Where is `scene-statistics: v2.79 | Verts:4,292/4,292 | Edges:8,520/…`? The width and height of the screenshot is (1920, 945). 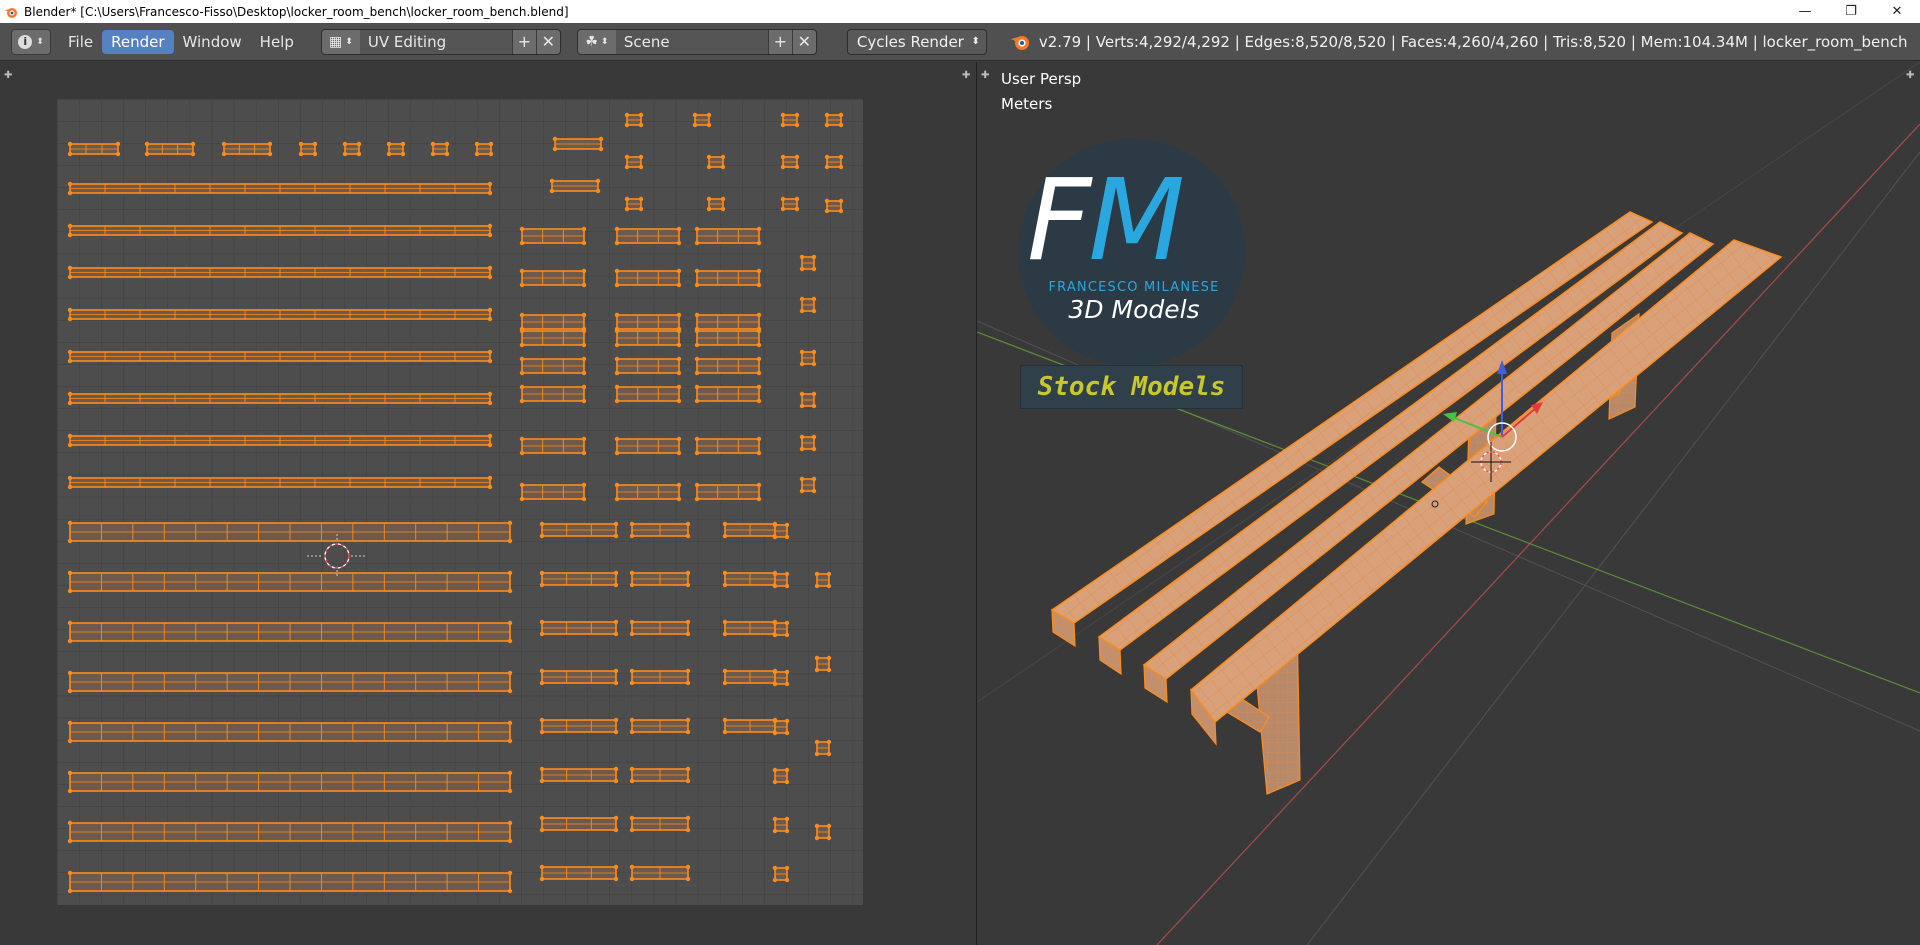
scene-statistics: v2.79 | Verts:4,292/4,292 | Edges:8,520/… is located at coordinates (1458, 42).